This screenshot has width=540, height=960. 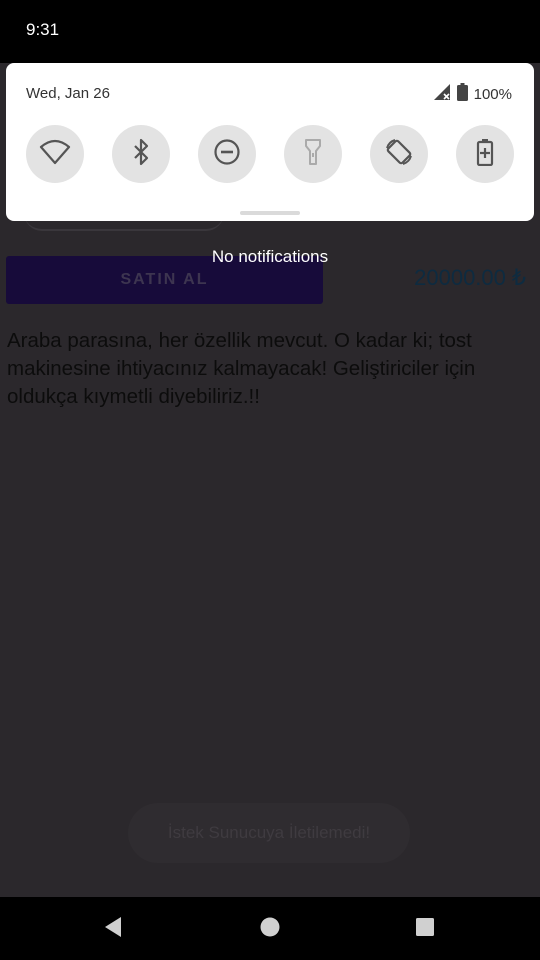 I want to click on battery-icon, so click(x=462, y=94).